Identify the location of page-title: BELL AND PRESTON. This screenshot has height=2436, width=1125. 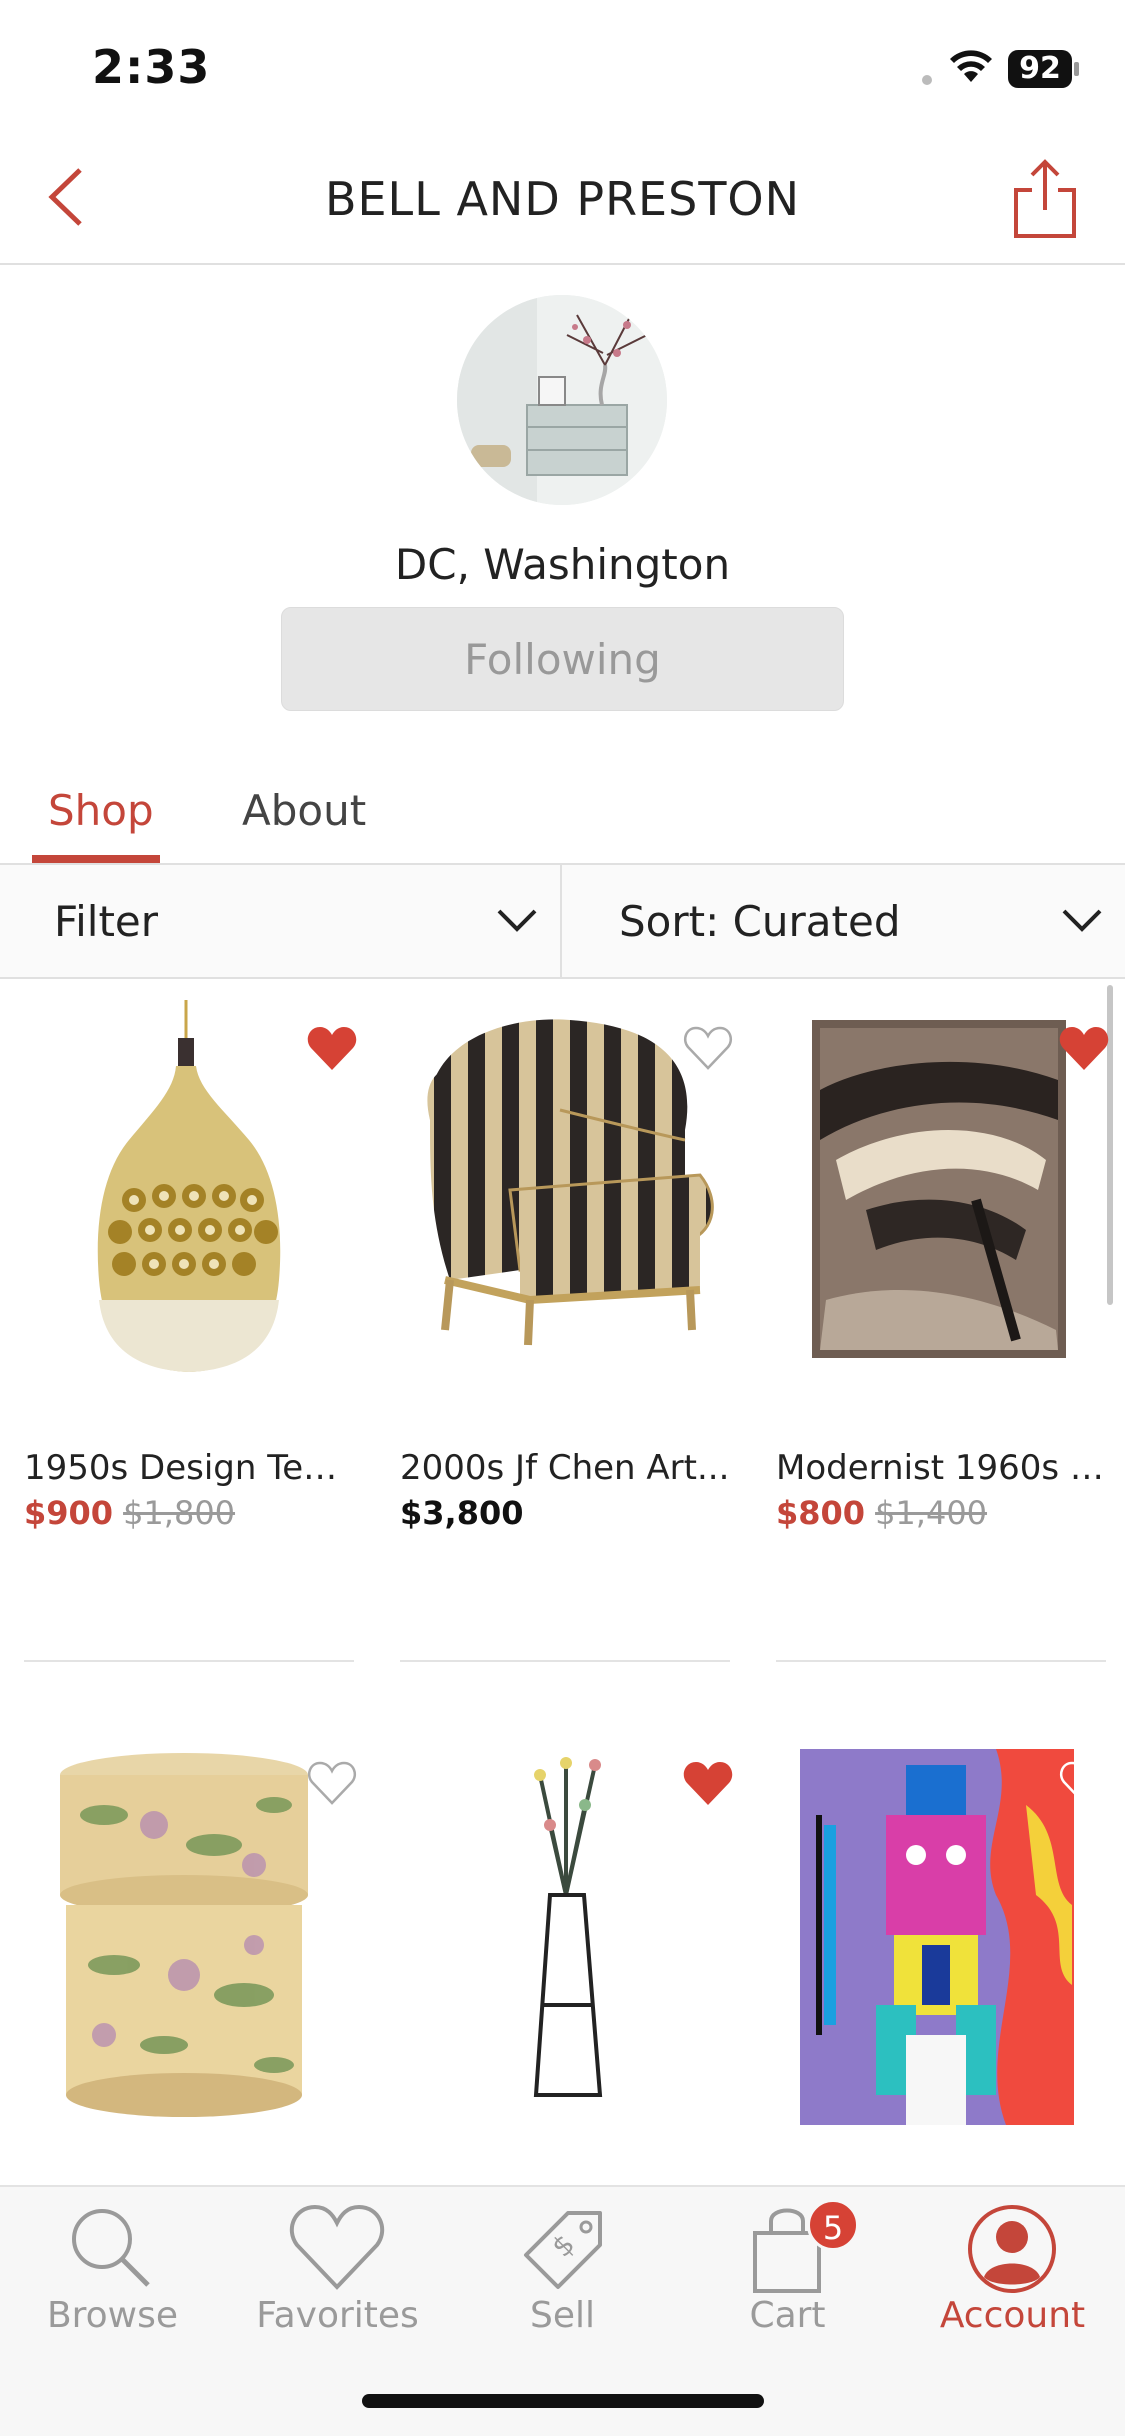
(562, 199).